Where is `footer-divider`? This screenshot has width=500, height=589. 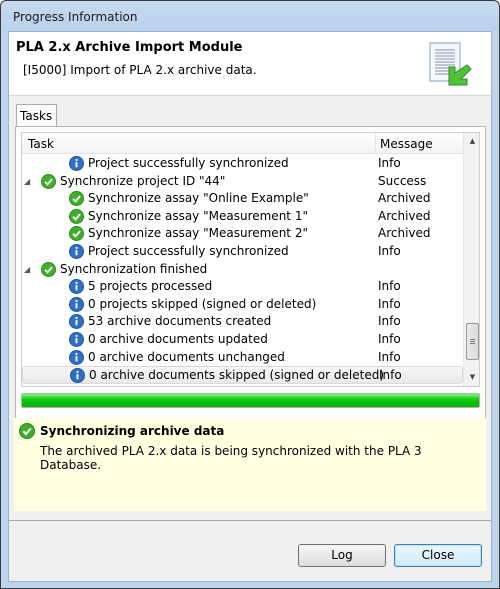
footer-divider is located at coordinates (250, 520).